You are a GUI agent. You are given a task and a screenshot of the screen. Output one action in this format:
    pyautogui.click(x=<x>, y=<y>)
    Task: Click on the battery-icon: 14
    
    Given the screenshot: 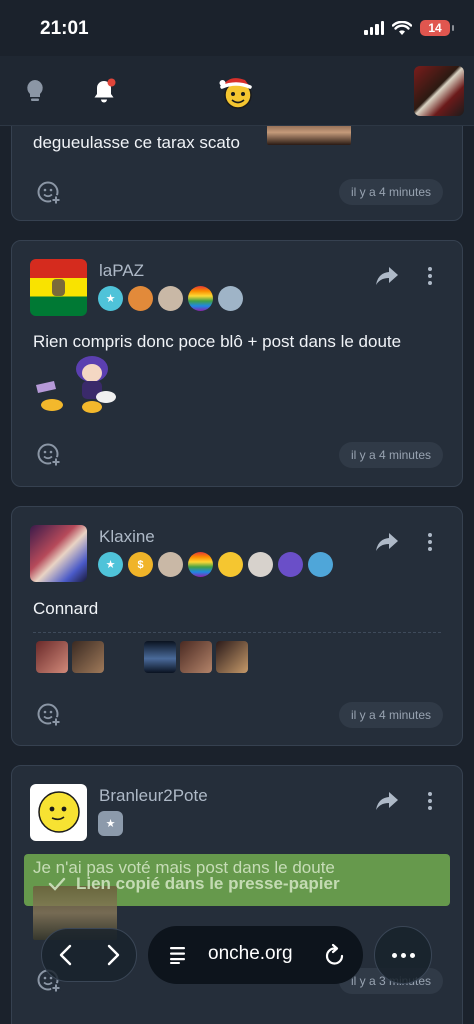 What is the action you would take?
    pyautogui.click(x=437, y=28)
    